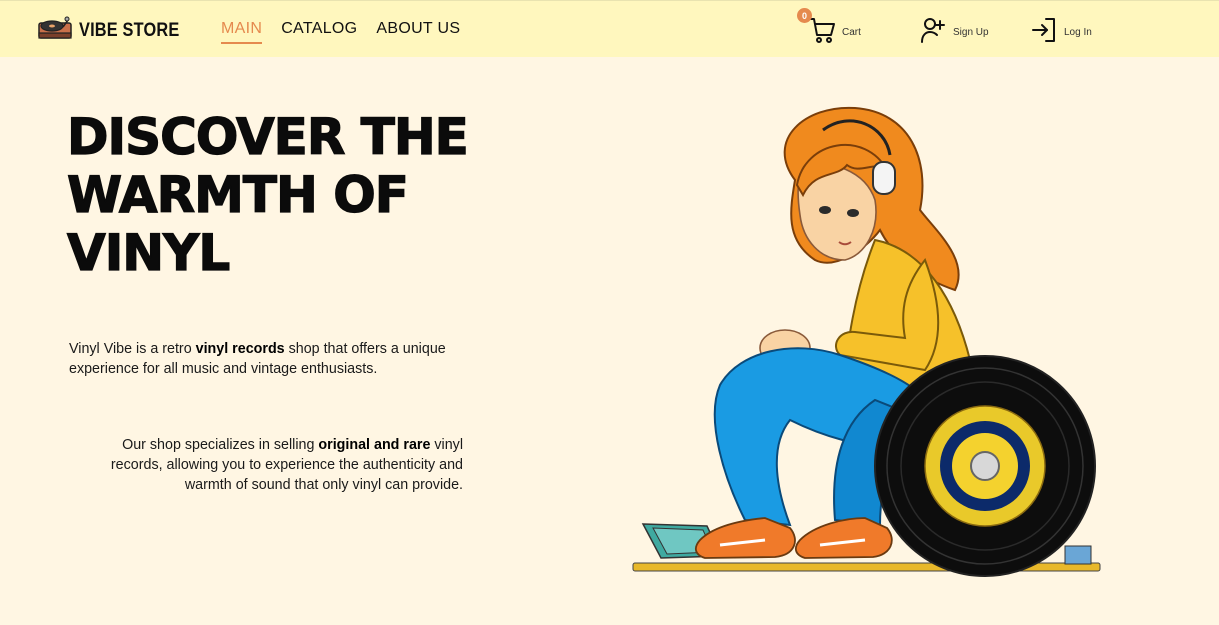 The height and width of the screenshot is (625, 1219). Describe the element at coordinates (237, 194) in the screenshot. I see `hero-title-line: WARMTH OF` at that location.